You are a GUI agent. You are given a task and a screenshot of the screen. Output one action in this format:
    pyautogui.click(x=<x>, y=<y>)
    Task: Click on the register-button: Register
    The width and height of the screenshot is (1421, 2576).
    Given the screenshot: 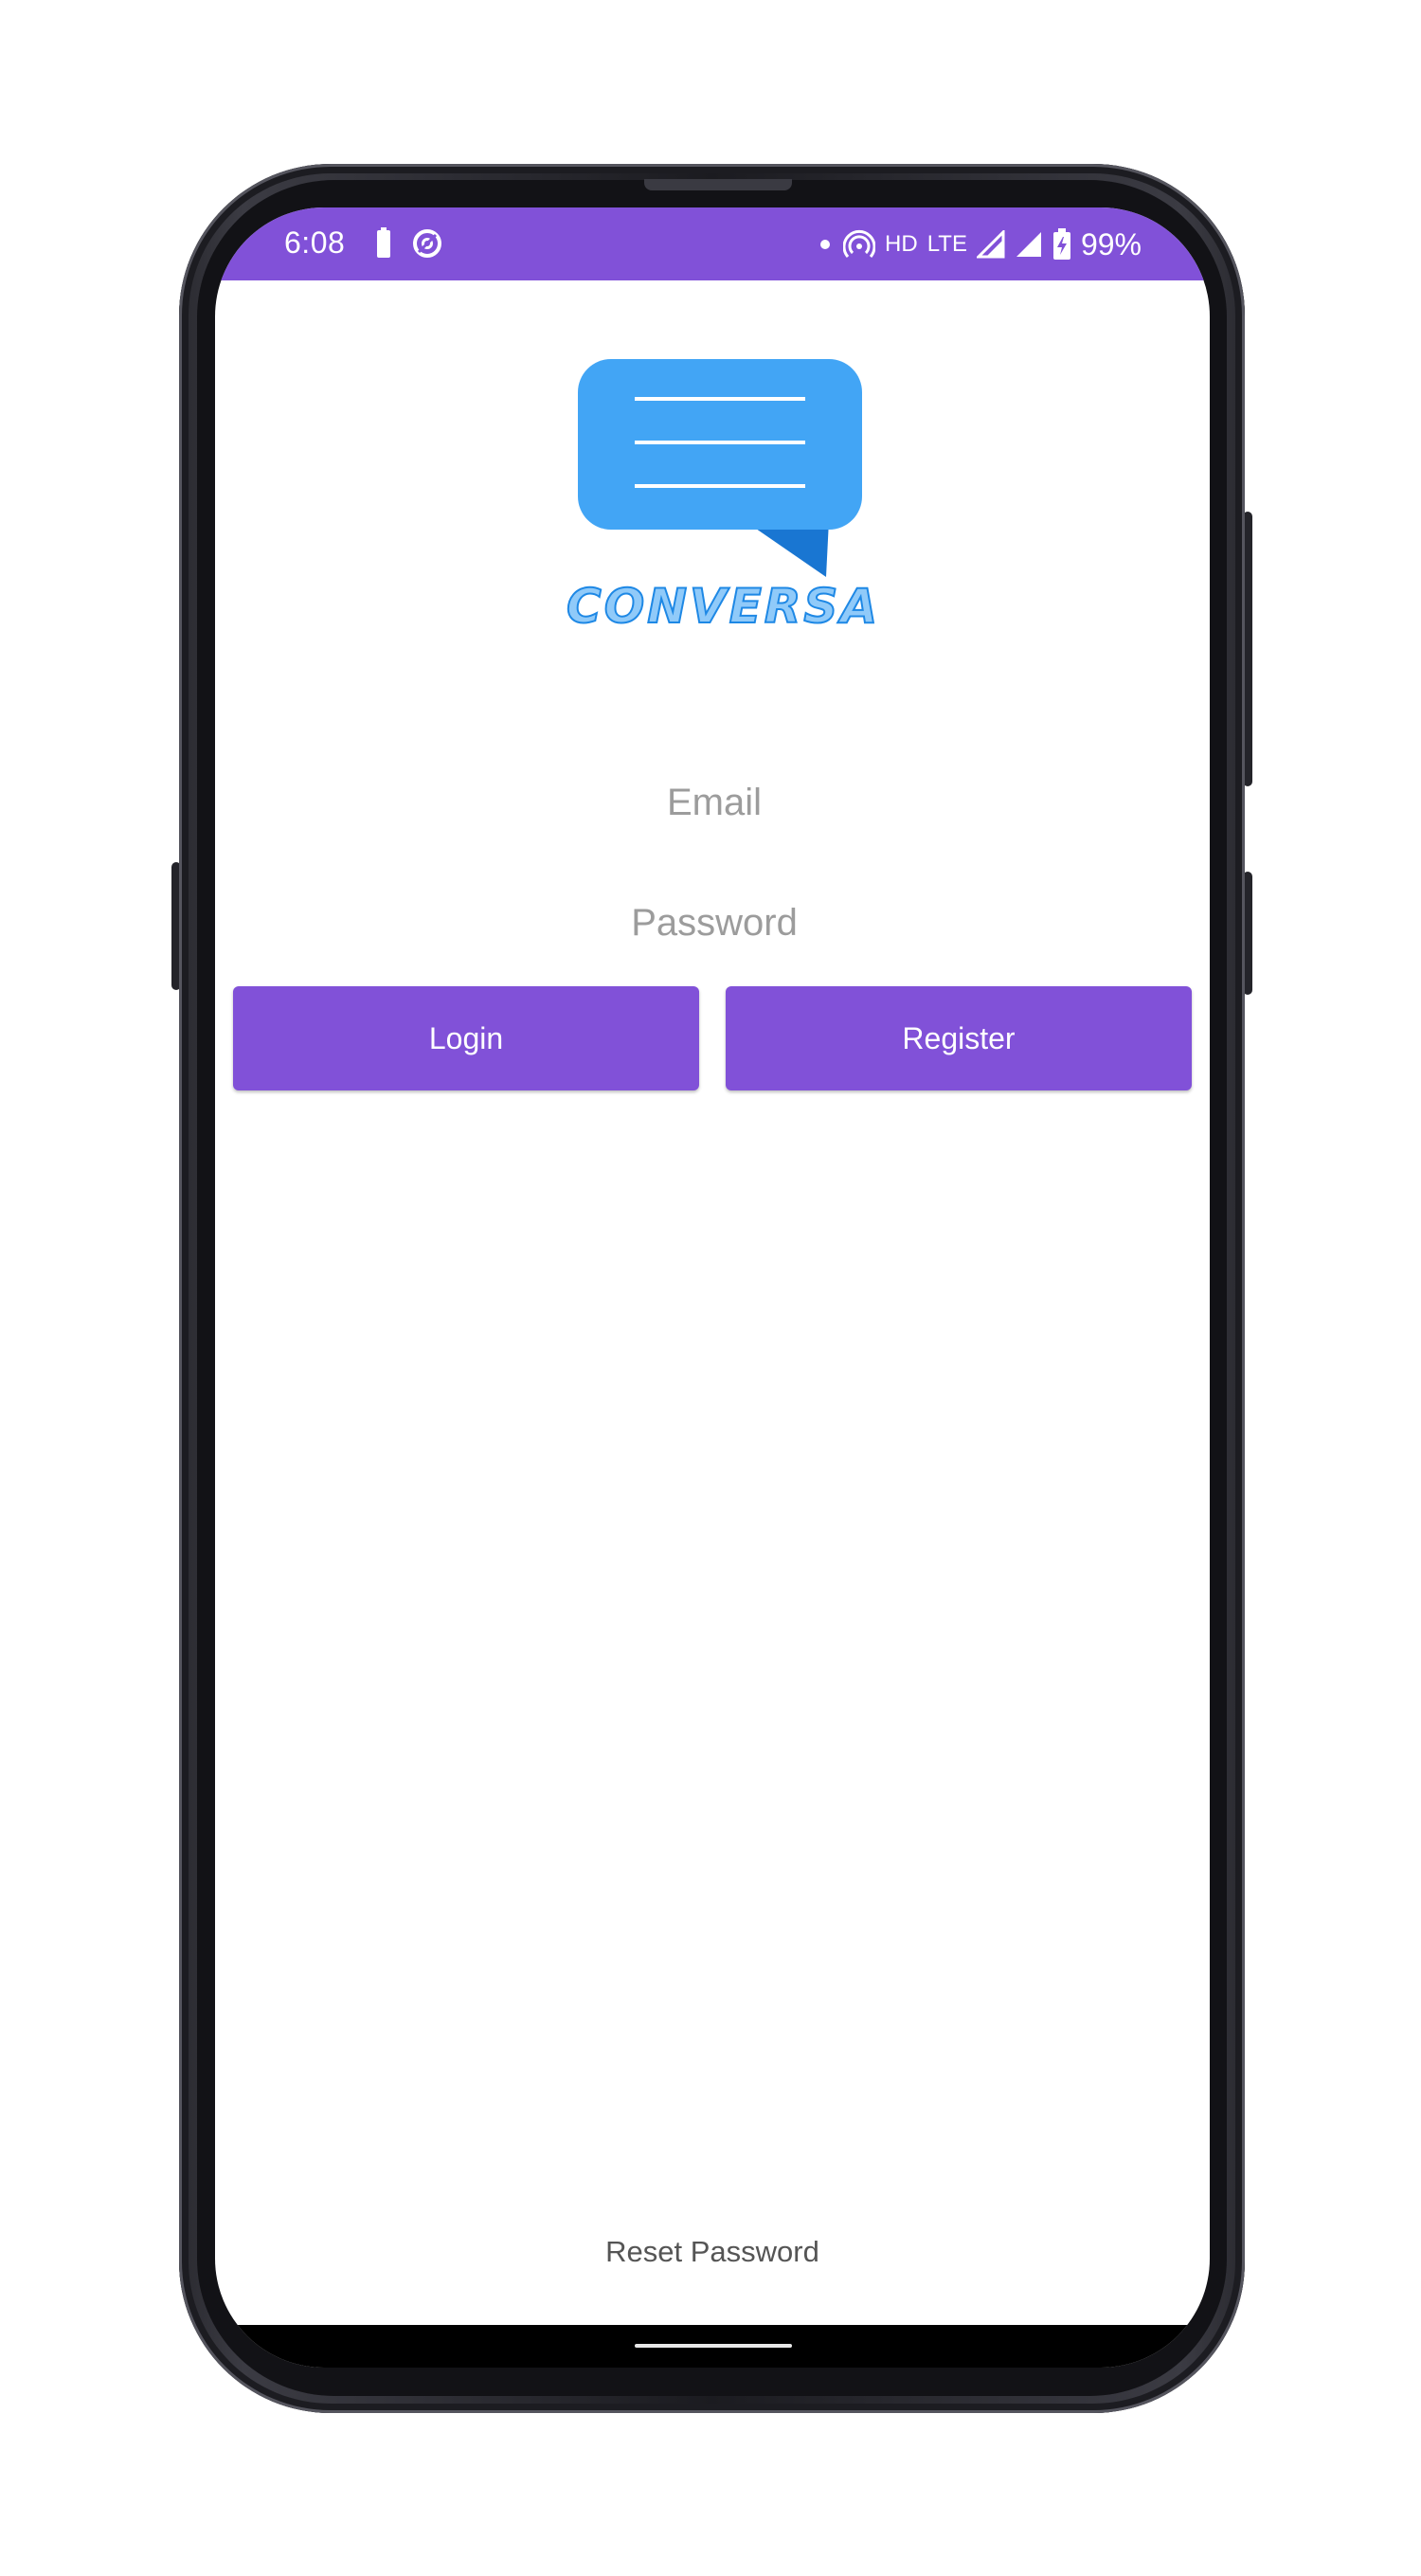 What is the action you would take?
    pyautogui.click(x=959, y=1038)
    